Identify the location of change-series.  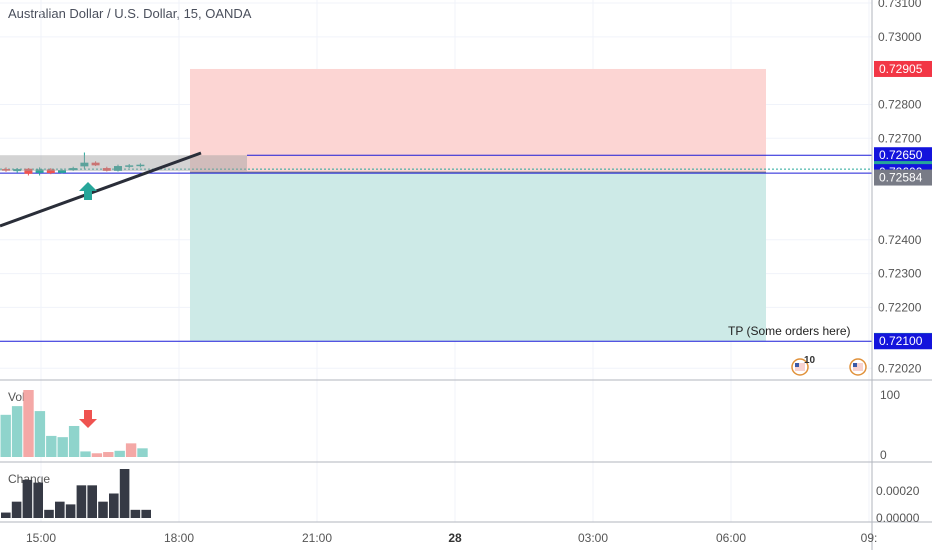
(76, 493).